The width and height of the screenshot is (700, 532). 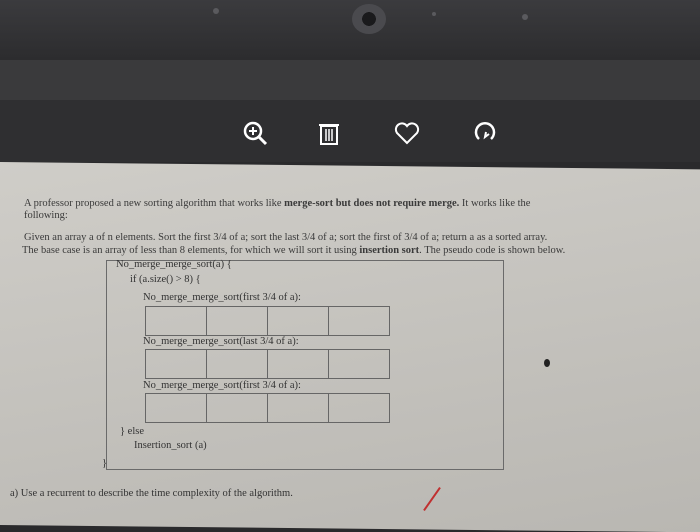 What do you see at coordinates (350, 30) in the screenshot?
I see `laptop-bezel` at bounding box center [350, 30].